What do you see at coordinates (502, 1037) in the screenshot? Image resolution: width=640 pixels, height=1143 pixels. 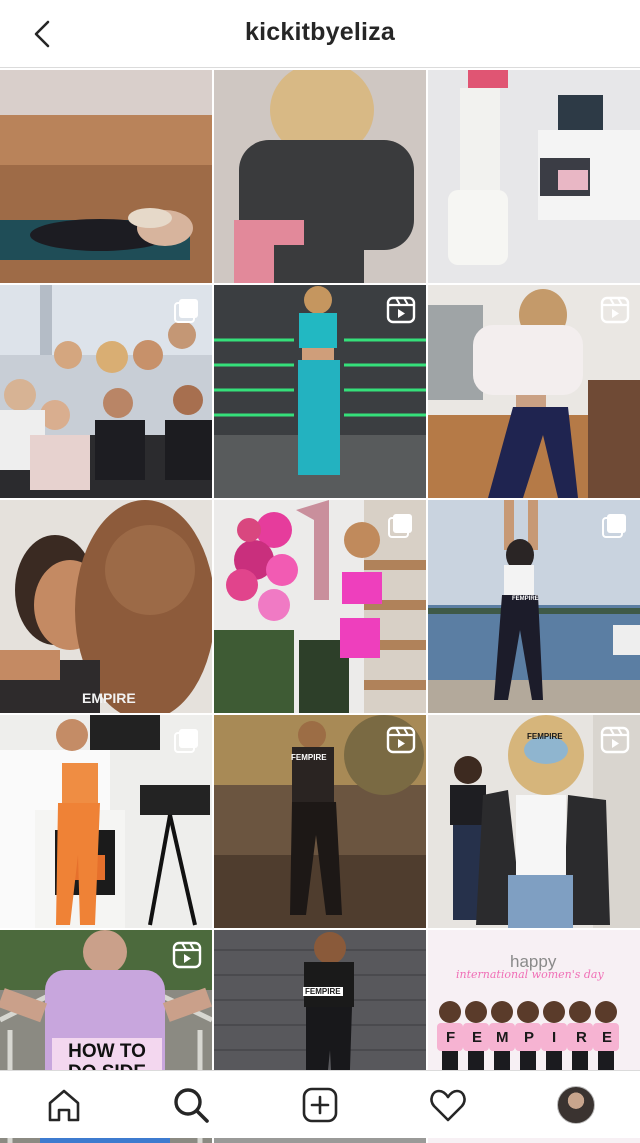 I see `letter-m: M` at bounding box center [502, 1037].